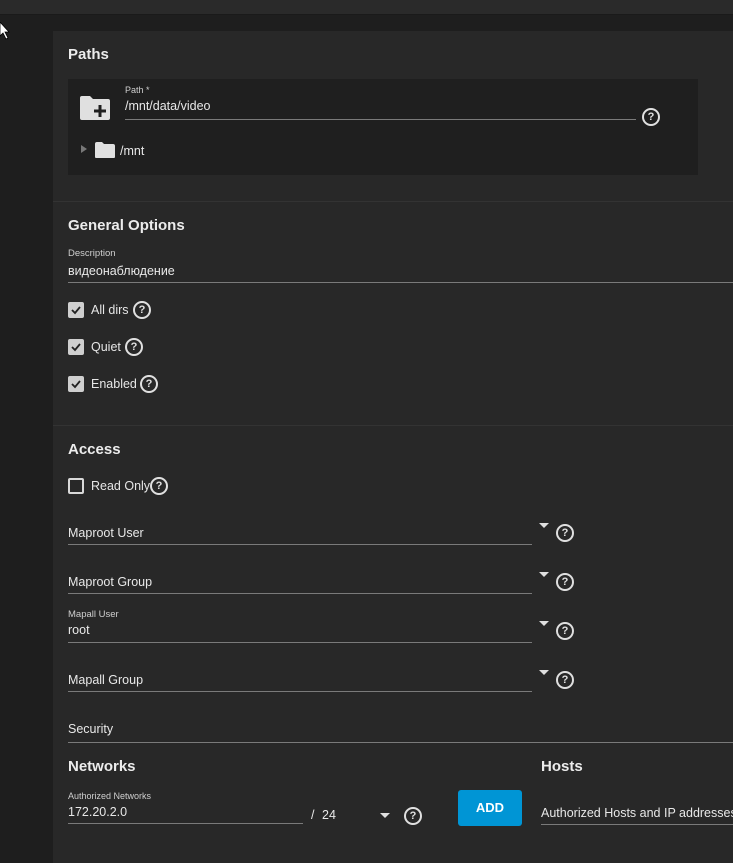 The width and height of the screenshot is (733, 863). What do you see at coordinates (110, 796) in the screenshot?
I see `authorized-networks-label: Authorized Networks` at bounding box center [110, 796].